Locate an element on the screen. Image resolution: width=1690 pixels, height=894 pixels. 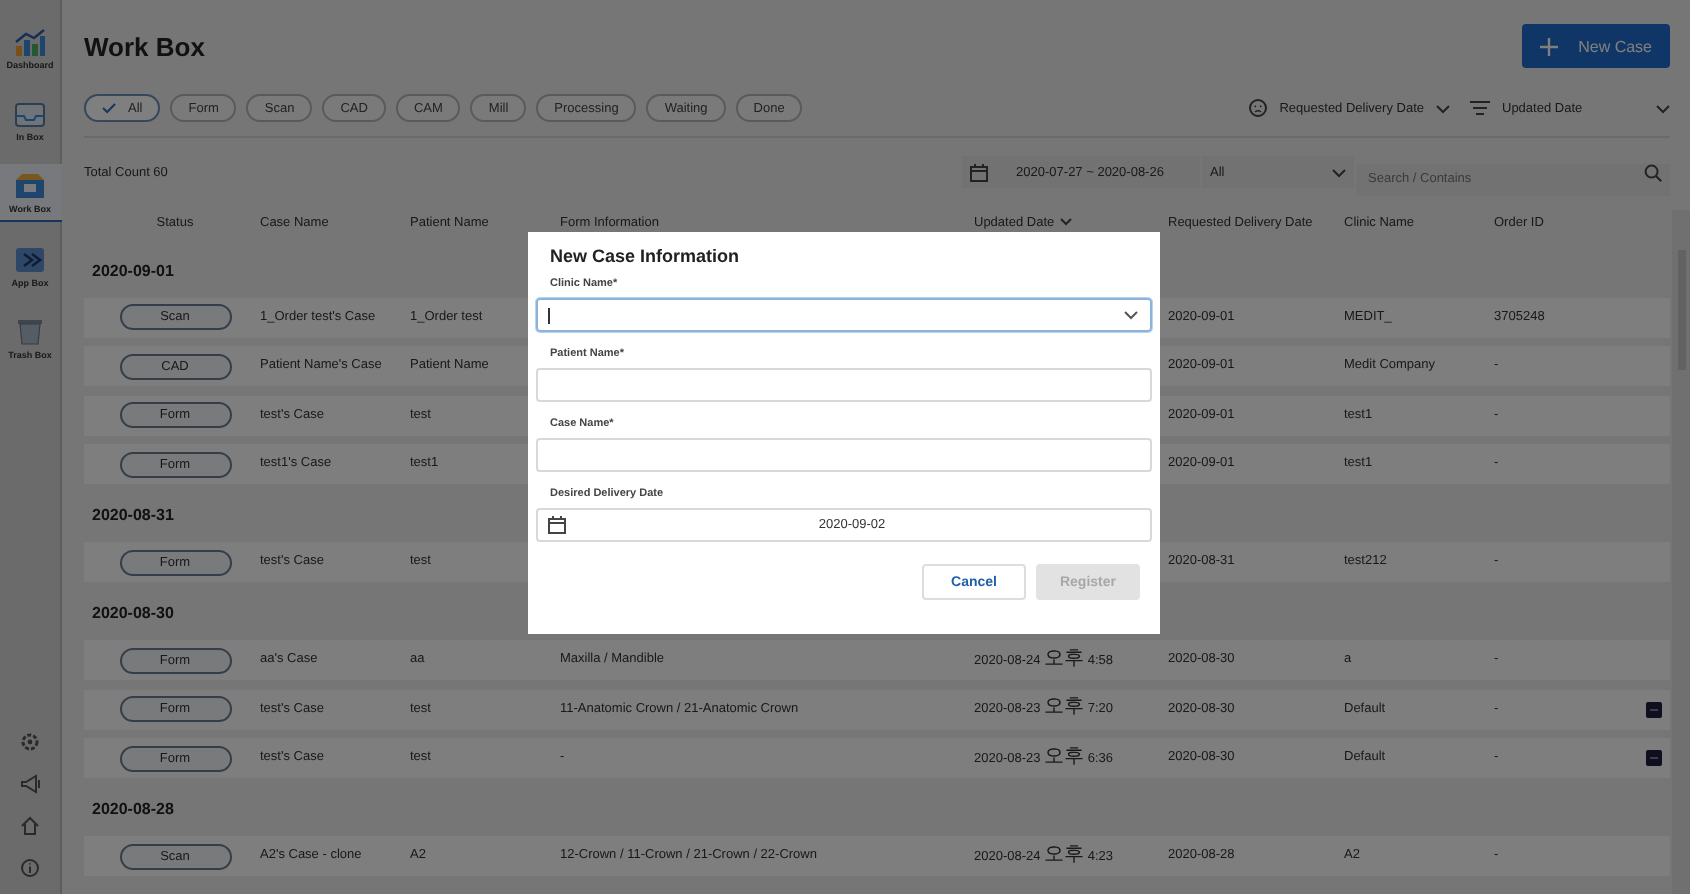
date-group-heading: 2020-08-28 is located at coordinates (133, 810).